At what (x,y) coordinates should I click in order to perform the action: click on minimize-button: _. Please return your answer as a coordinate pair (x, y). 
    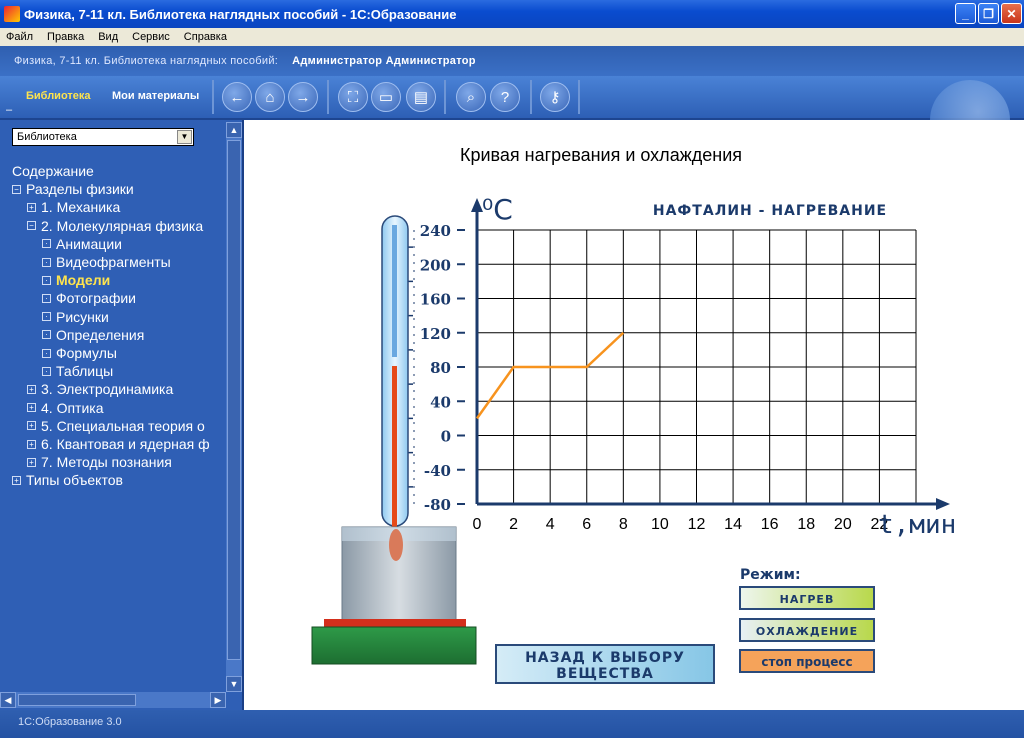
    Looking at the image, I should click on (965, 13).